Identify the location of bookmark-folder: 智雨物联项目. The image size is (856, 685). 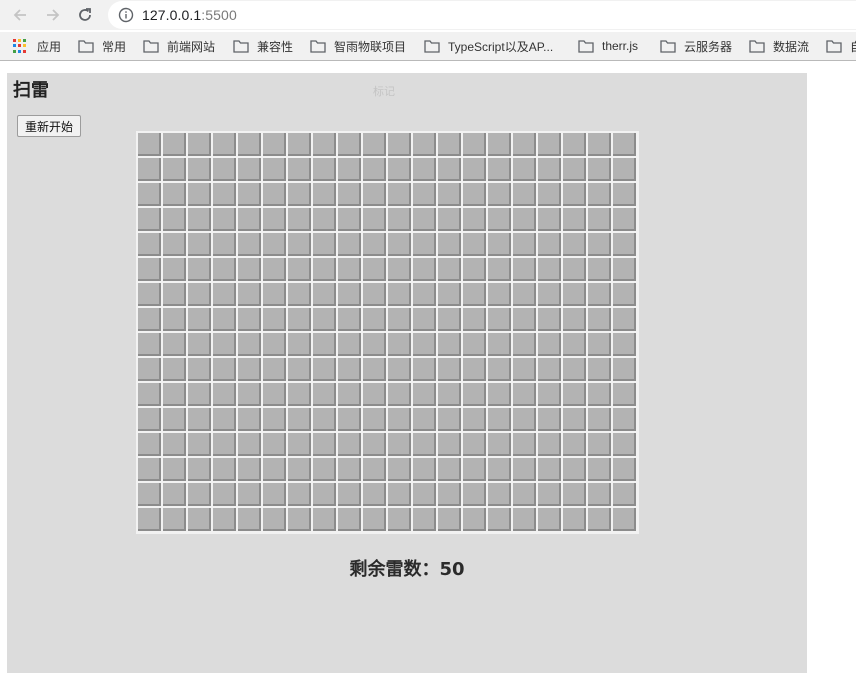
(358, 46).